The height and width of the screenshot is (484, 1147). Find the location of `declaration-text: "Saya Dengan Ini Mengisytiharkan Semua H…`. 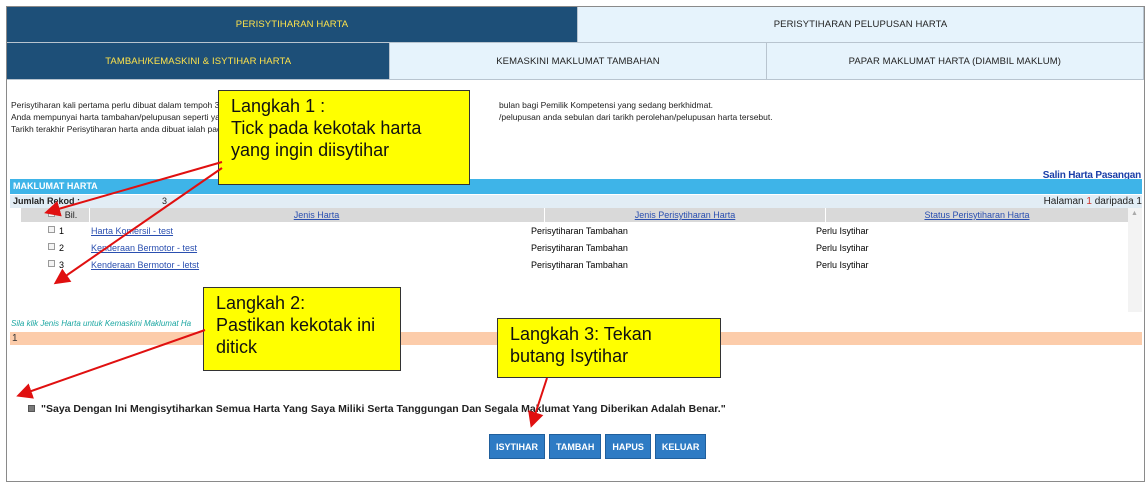

declaration-text: "Saya Dengan Ini Mengisytiharkan Semua H… is located at coordinates (383, 409).